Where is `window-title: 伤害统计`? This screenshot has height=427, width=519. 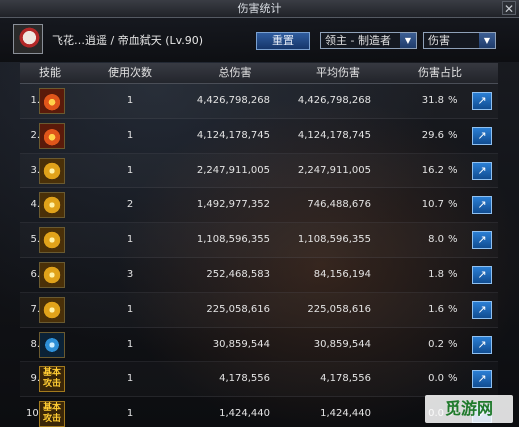 window-title: 伤害统计 is located at coordinates (259, 8).